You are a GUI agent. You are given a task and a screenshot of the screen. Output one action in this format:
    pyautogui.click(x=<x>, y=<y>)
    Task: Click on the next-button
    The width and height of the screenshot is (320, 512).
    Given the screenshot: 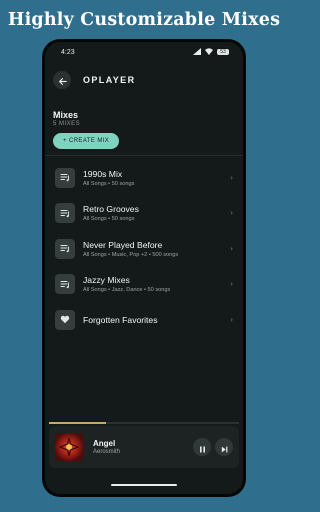 What is the action you would take?
    pyautogui.click(x=224, y=447)
    